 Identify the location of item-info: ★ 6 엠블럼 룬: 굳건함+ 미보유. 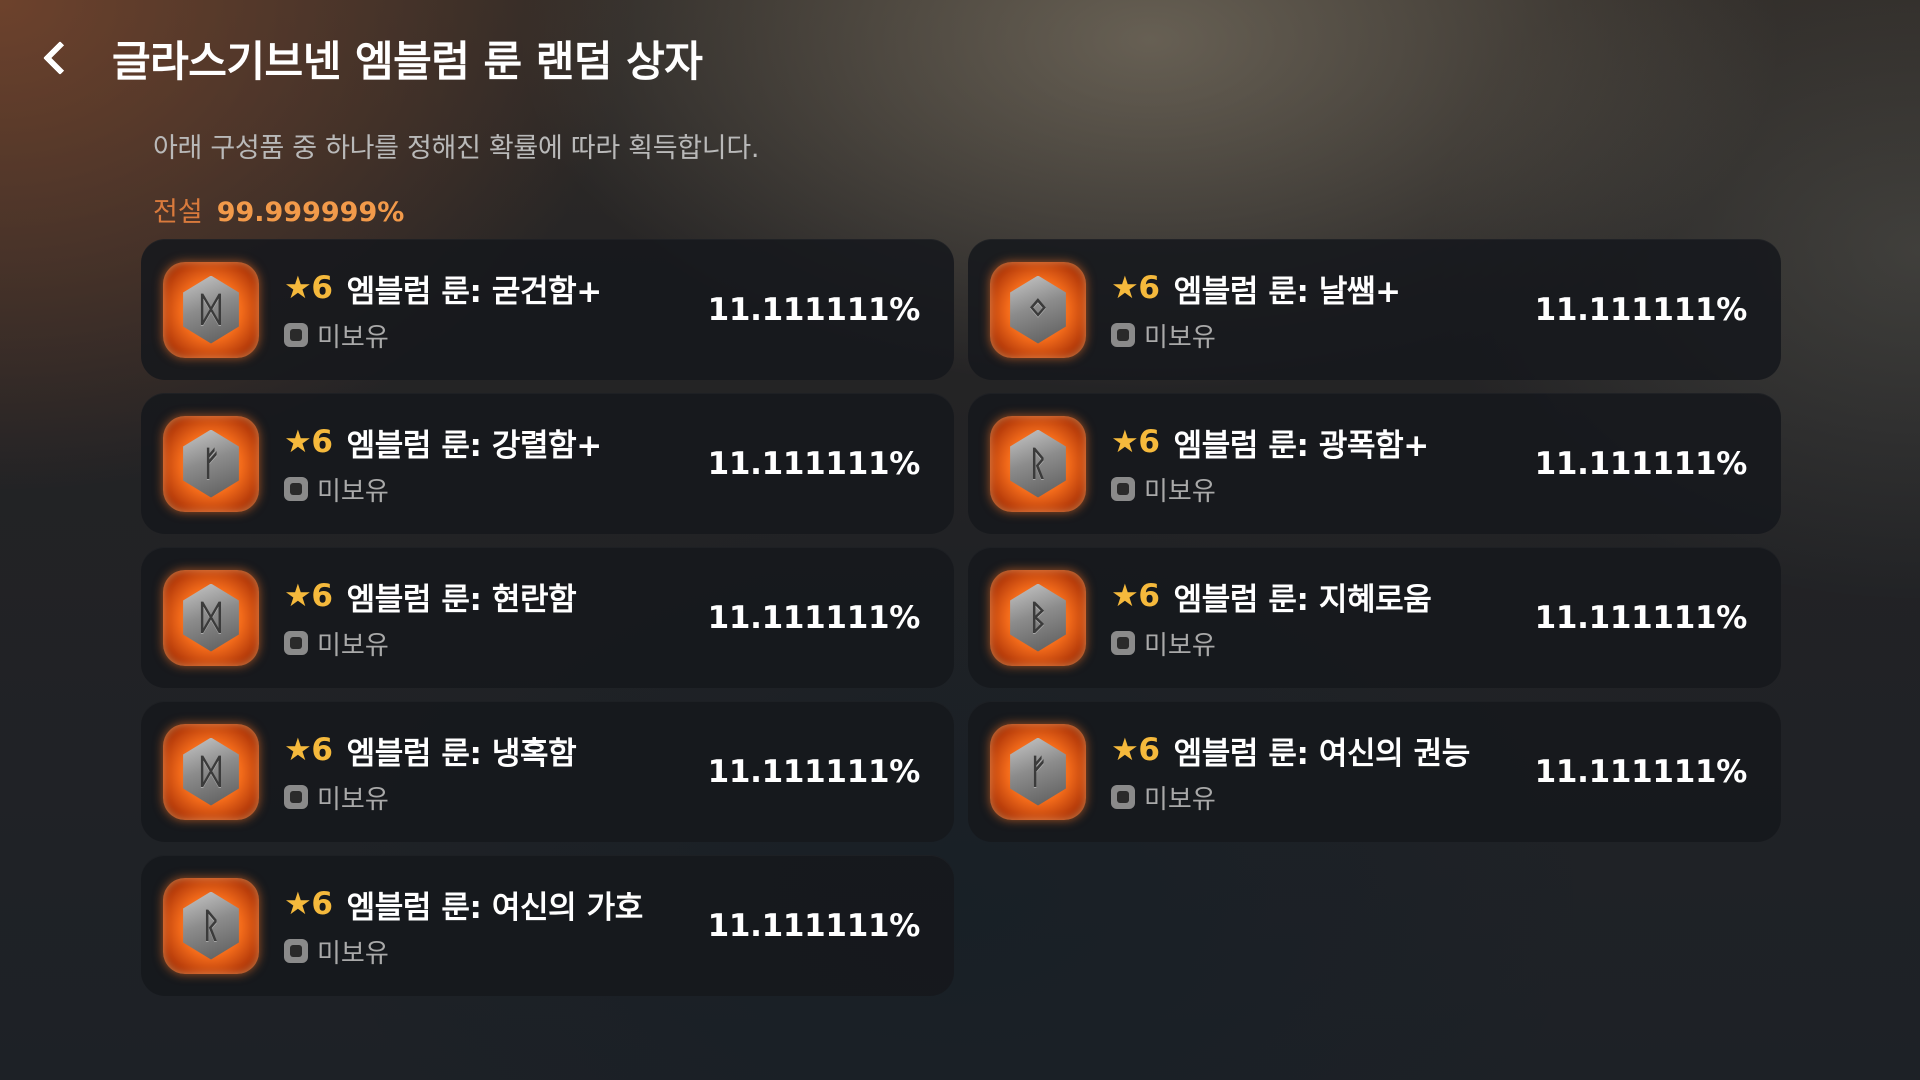
(443, 310).